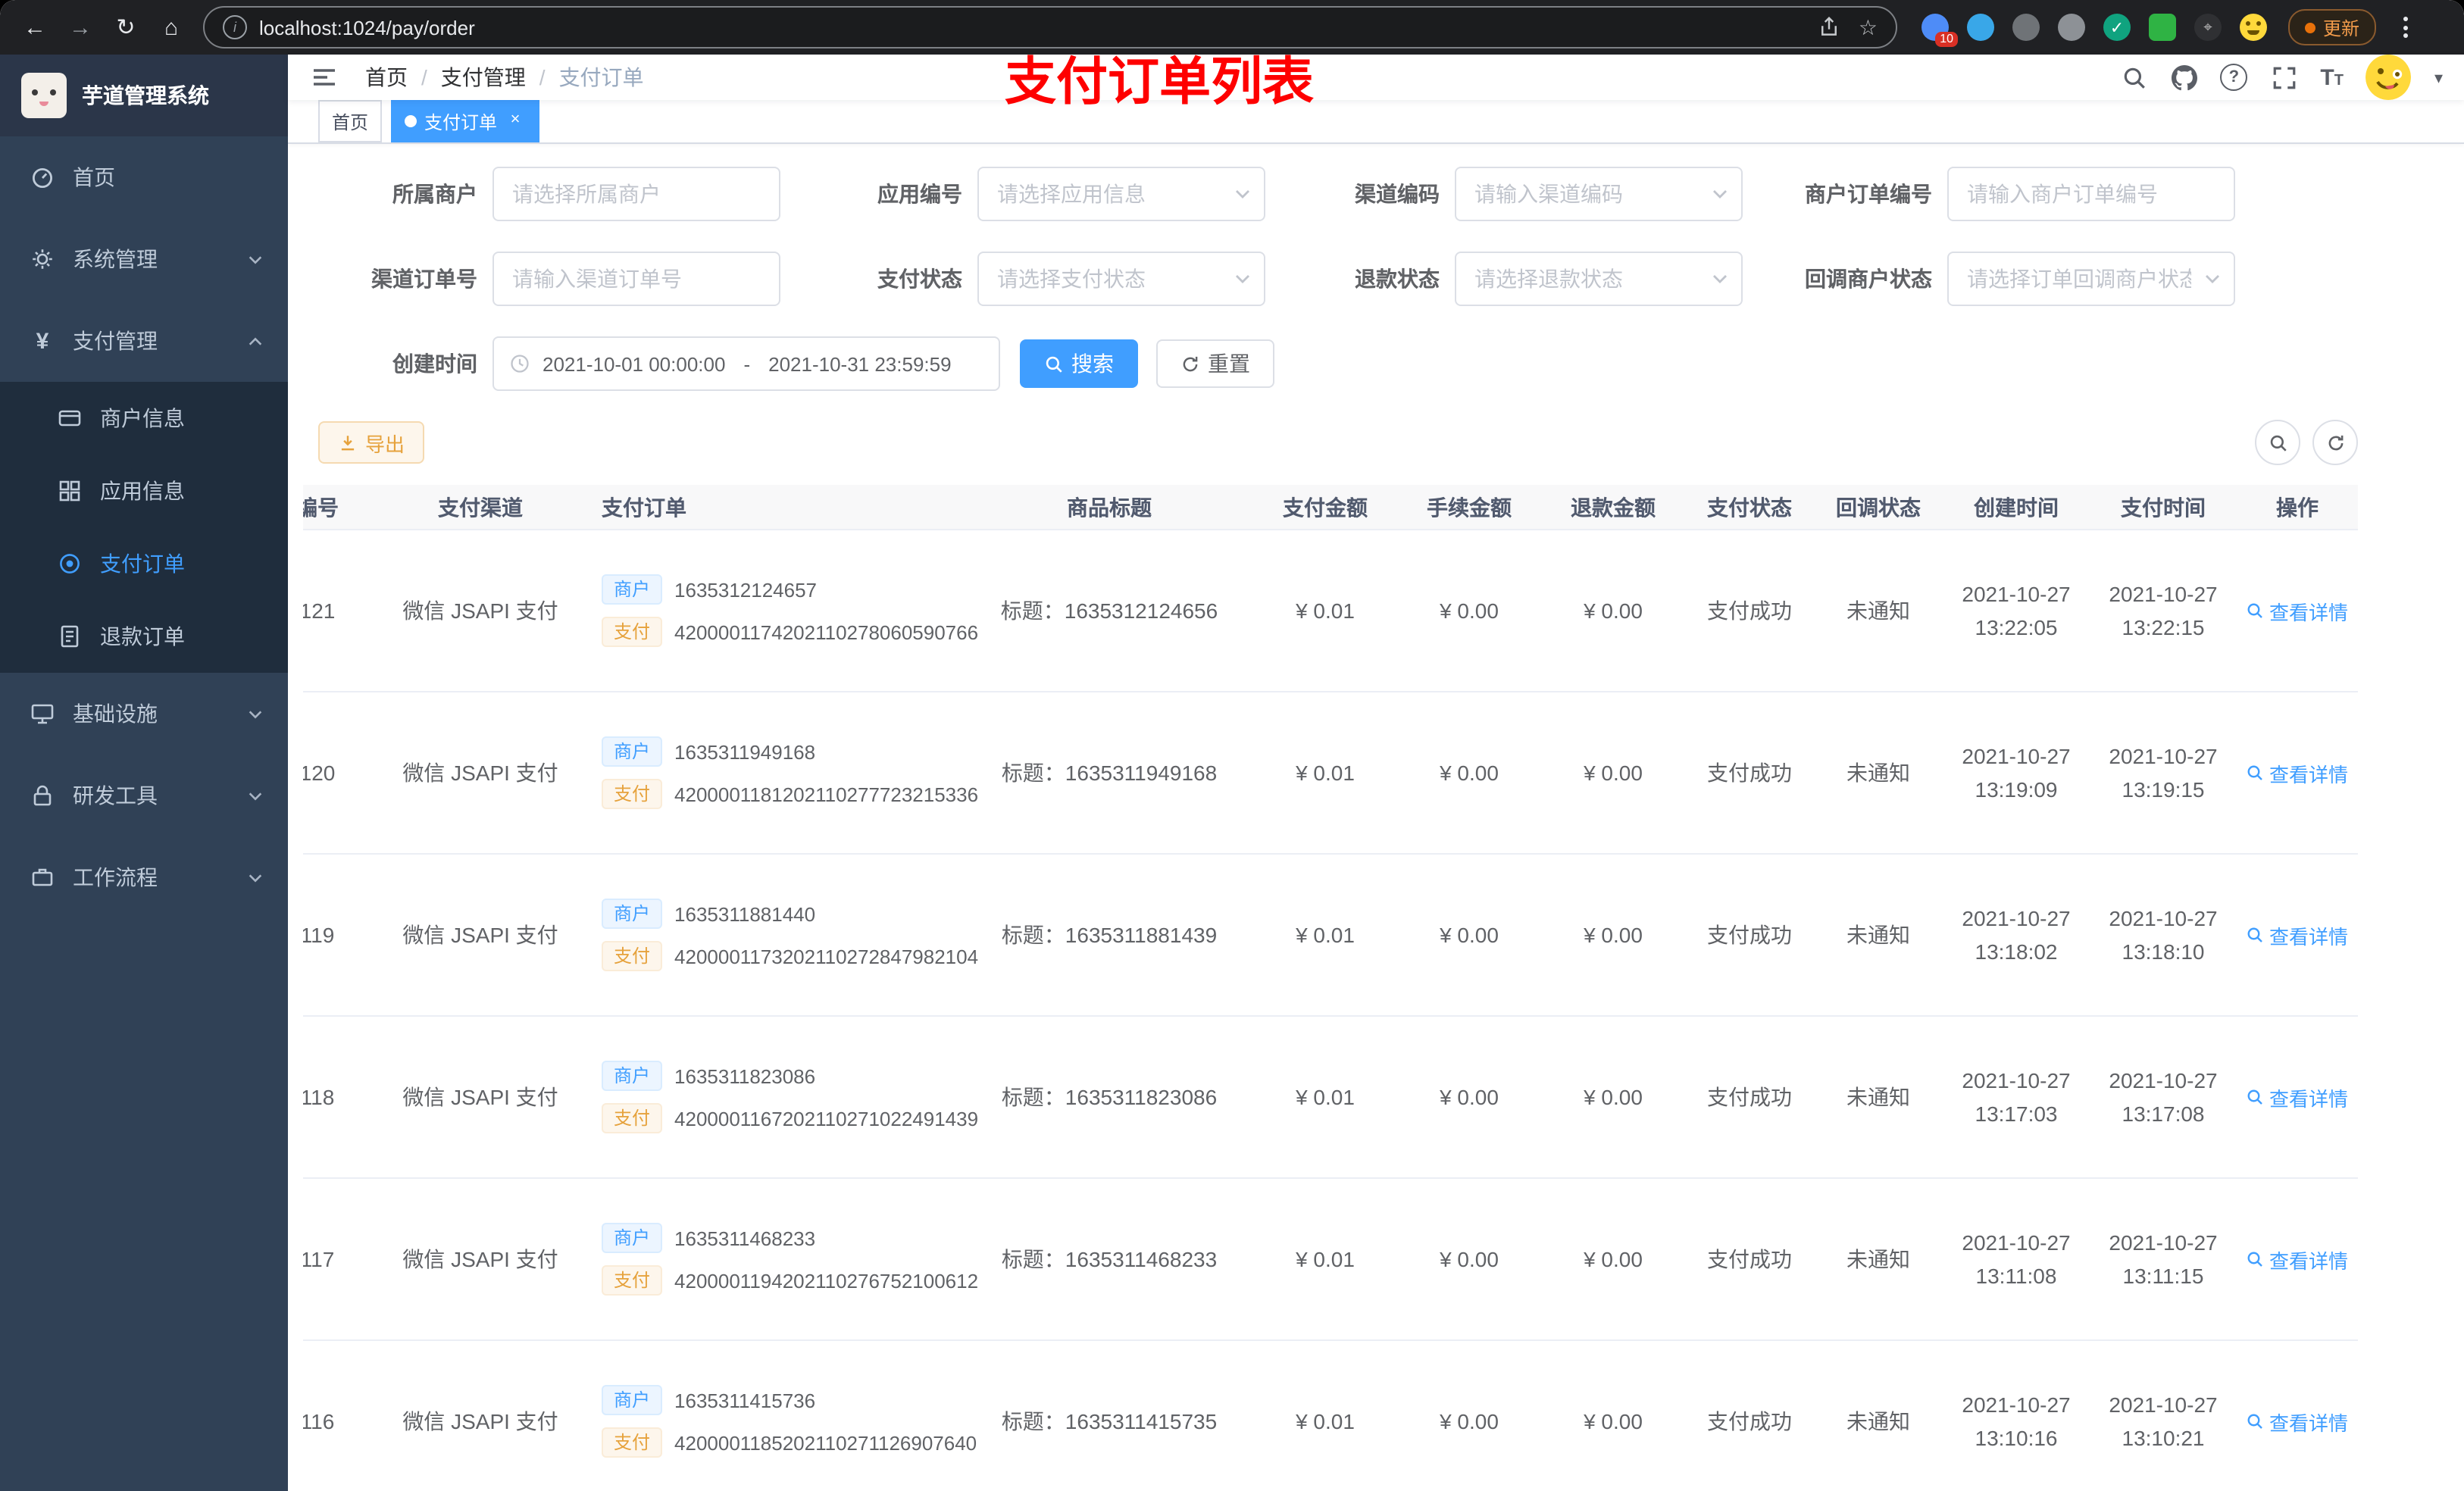  I want to click on sidebar-item-pay-order: 支付订单, so click(144, 563).